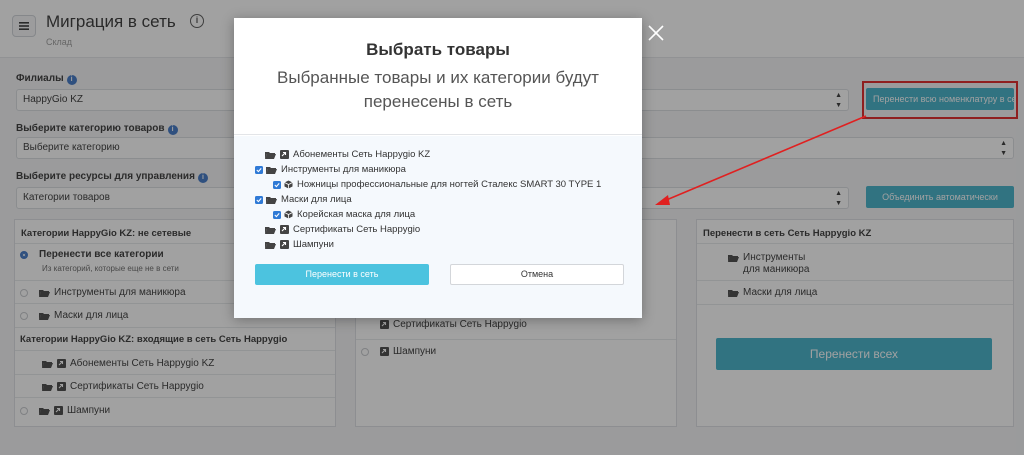 The image size is (1024, 455). I want to click on tree-item-label: Абонементы Сеть Happygio KZ, so click(362, 154).